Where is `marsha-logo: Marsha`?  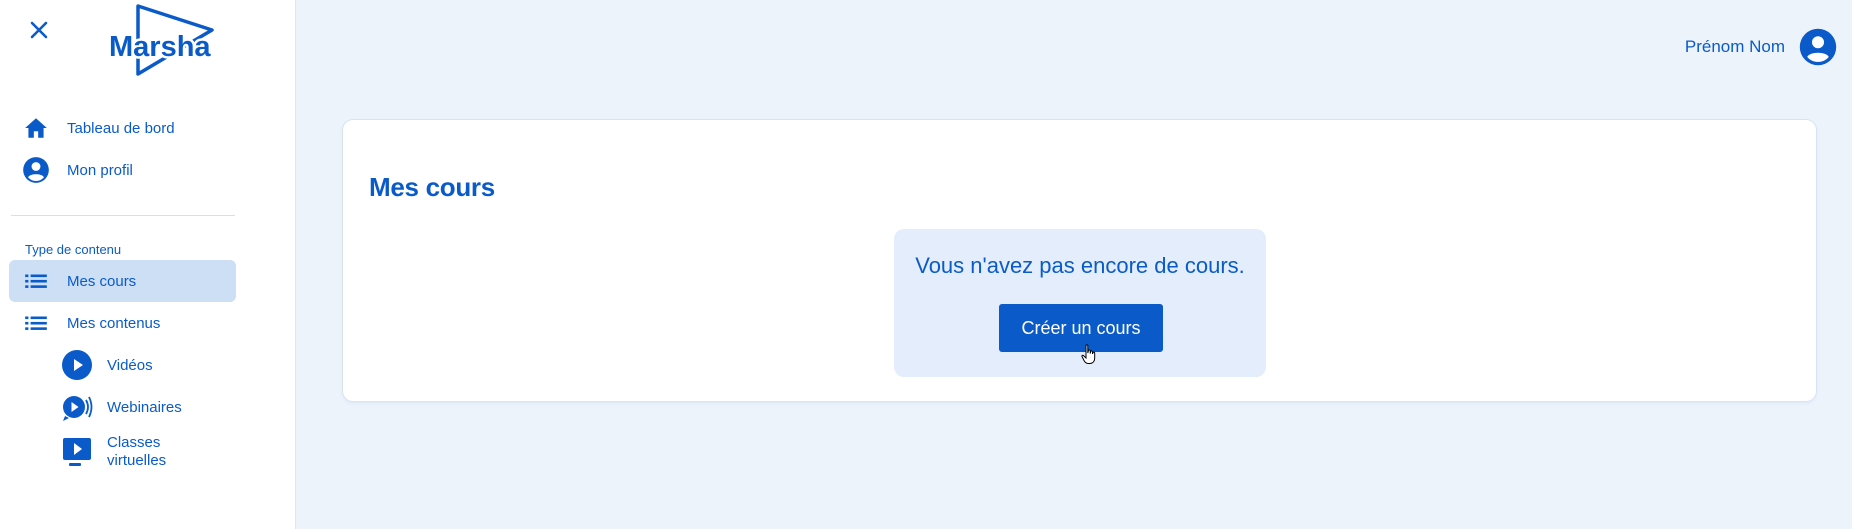 marsha-logo: Marsha is located at coordinates (164, 40).